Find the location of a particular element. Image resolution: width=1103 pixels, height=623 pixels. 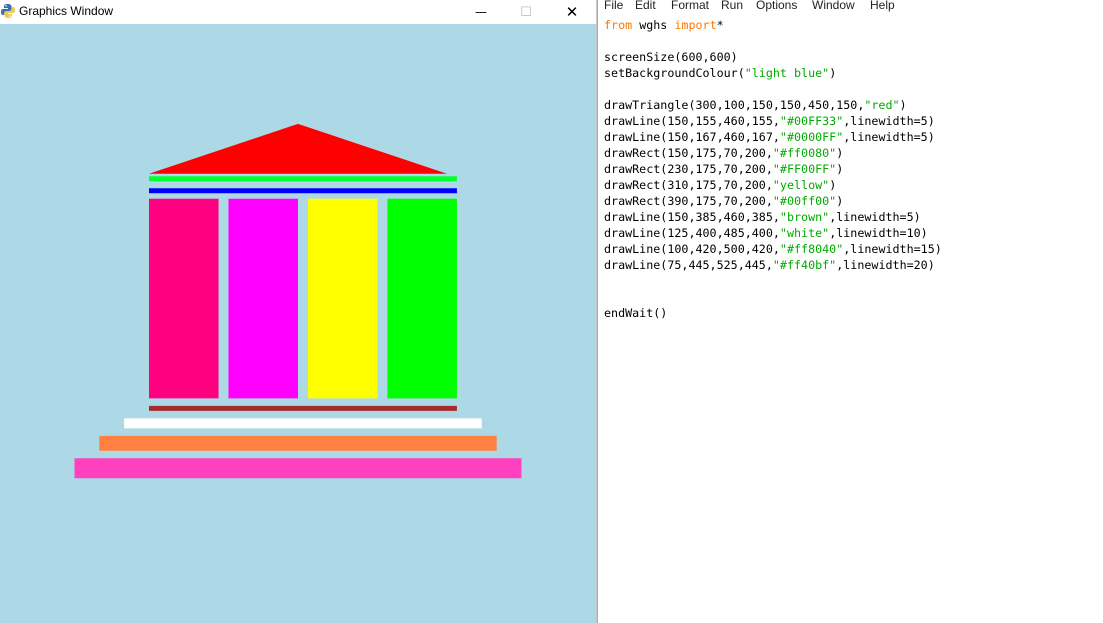

code-token: drawLine(100,420,500,420, is located at coordinates (692, 249).